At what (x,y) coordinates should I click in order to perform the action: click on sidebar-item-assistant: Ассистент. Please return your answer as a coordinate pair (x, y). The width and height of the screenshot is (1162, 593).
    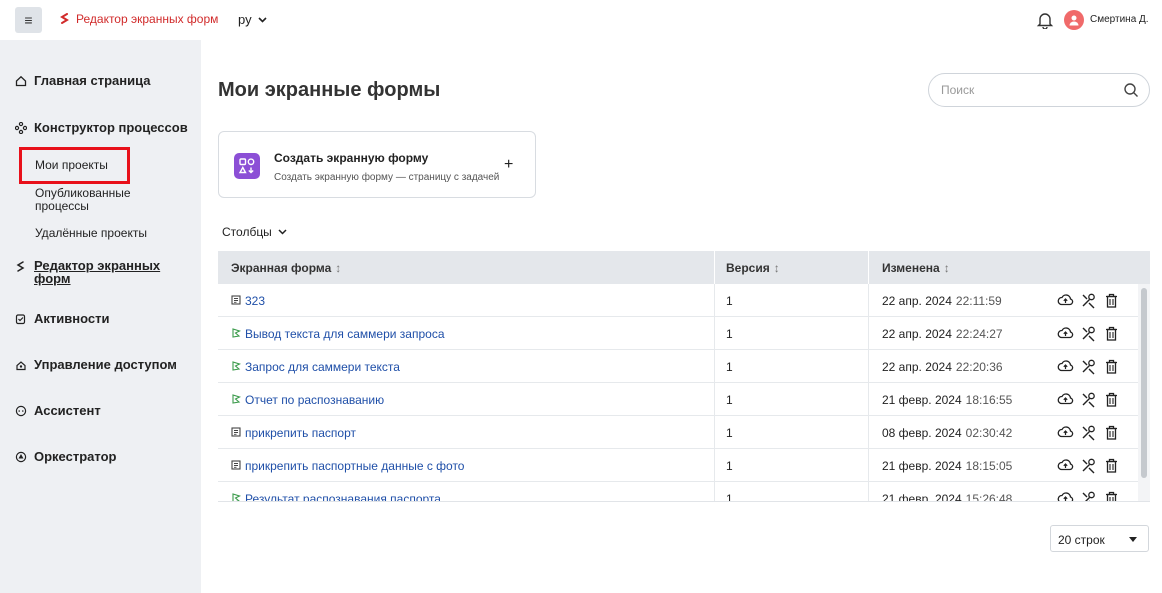
    Looking at the image, I should click on (58, 410).